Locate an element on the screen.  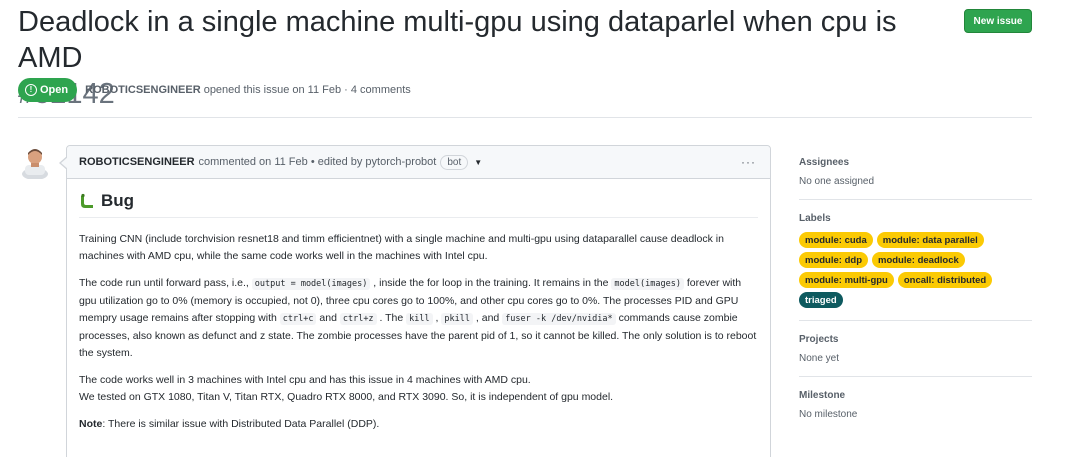
text-span: The code run until forward pass, i.e., is located at coordinates (165, 283).